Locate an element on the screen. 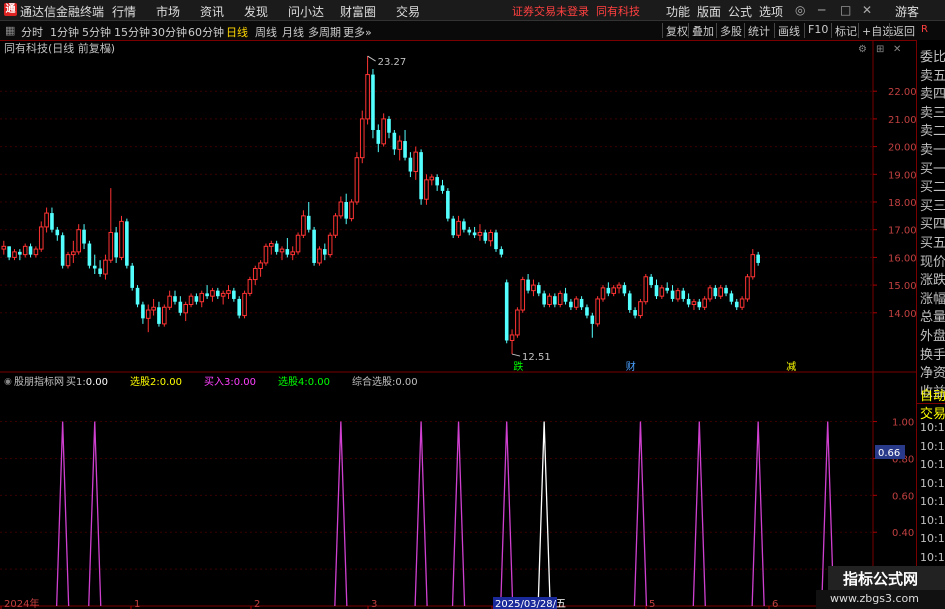 This screenshot has height=609, width=945. tool-back: 返回 is located at coordinates (902, 30).